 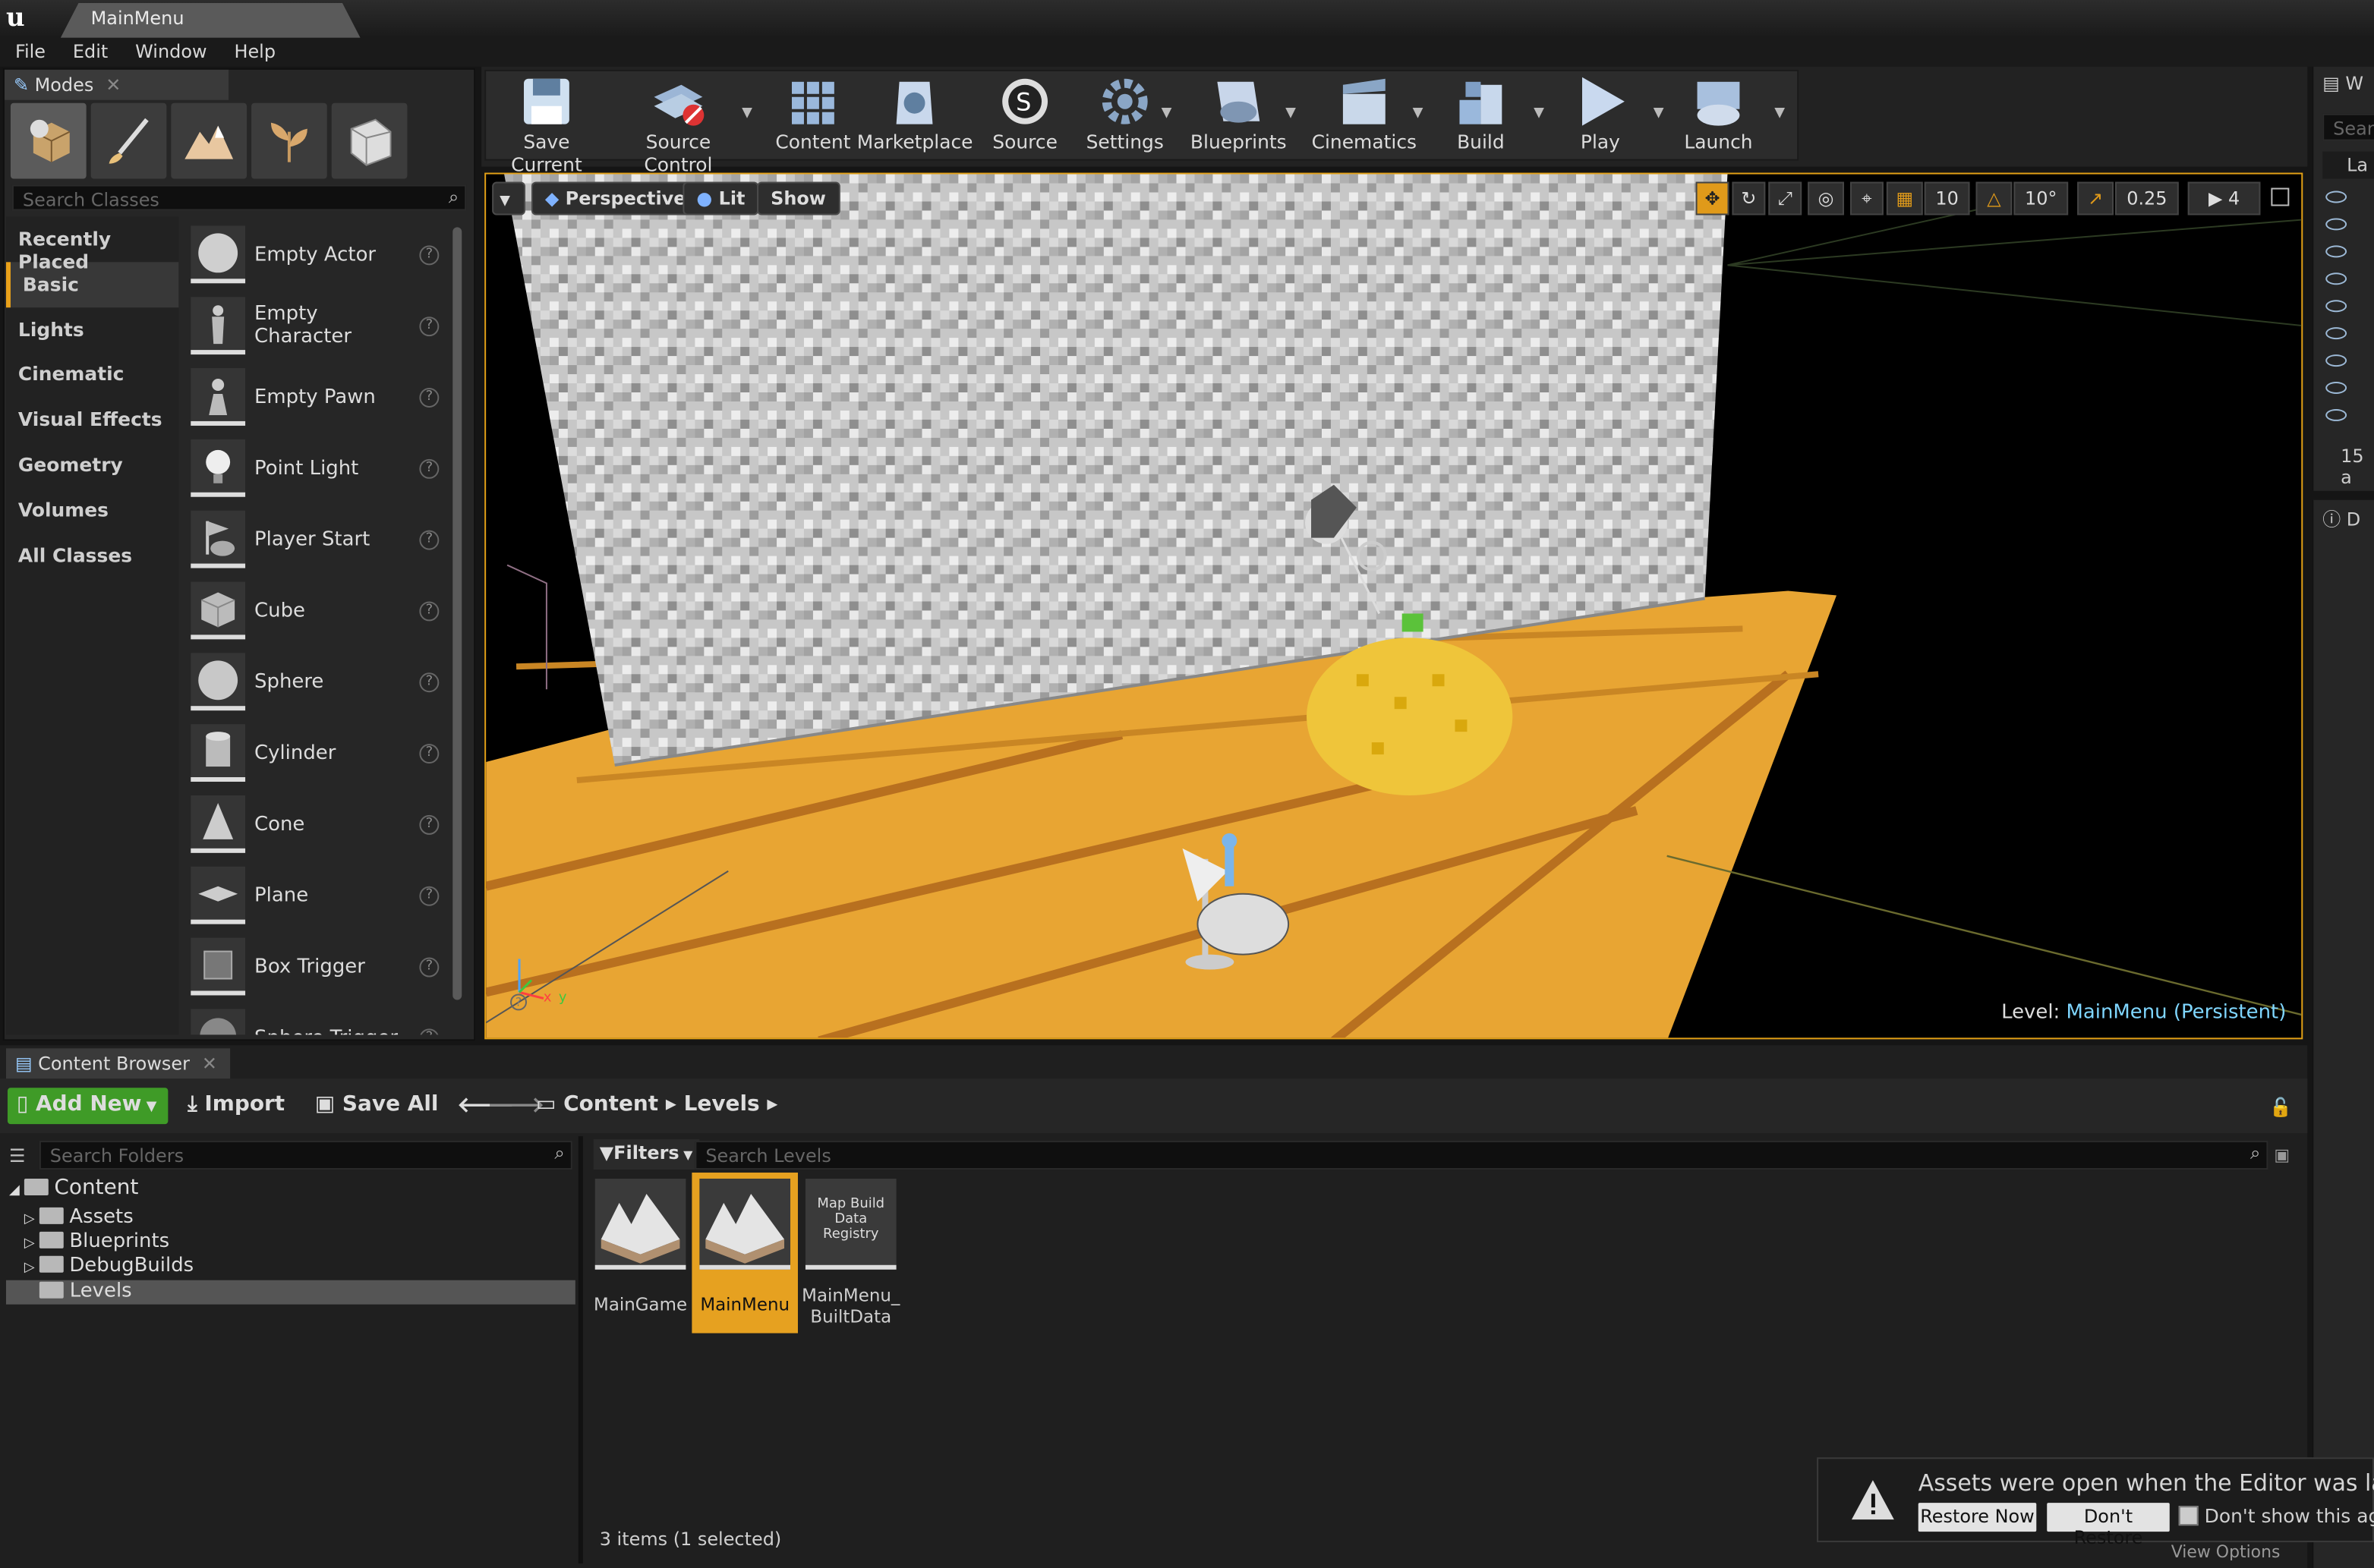 I want to click on maximize-viewport-icon, so click(x=2280, y=196).